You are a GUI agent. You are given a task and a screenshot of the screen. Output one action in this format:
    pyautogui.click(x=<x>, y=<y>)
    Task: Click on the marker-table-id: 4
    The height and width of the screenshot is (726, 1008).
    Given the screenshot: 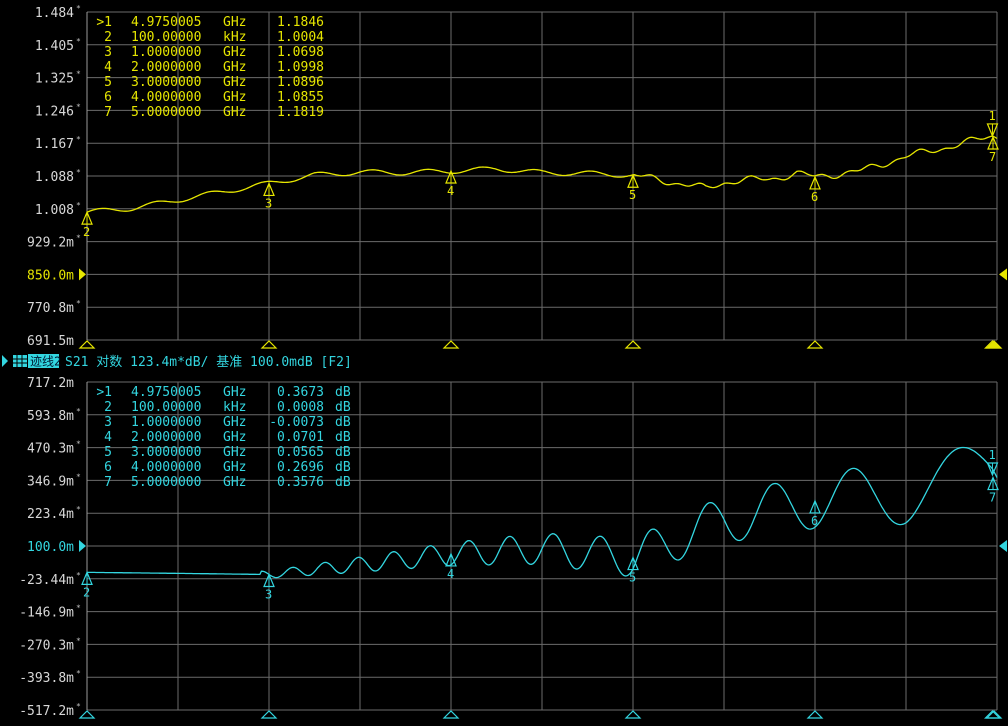 What is the action you would take?
    pyautogui.click(x=108, y=67)
    